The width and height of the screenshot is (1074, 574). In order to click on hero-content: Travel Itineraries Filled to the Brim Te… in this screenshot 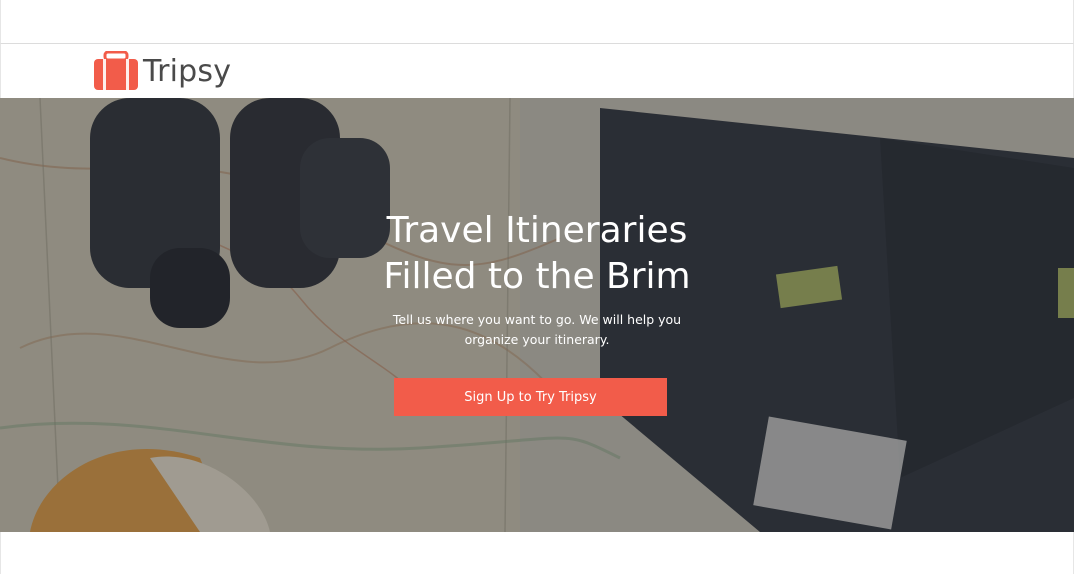, I will do `click(537, 279)`.